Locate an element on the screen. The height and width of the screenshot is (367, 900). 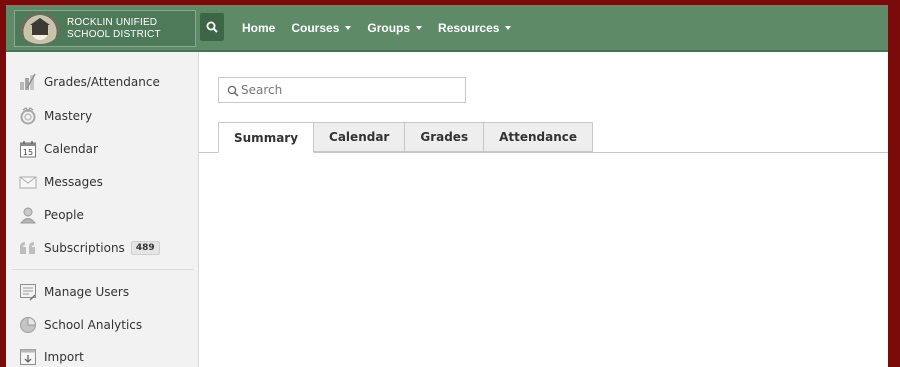
sidebar-item-people: People is located at coordinates (51, 215).